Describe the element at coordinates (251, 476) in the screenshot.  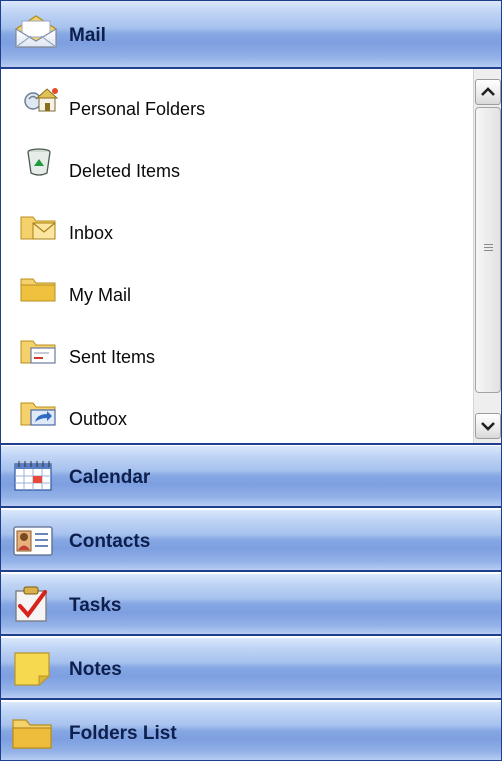
I see `calendar-button: Calendar` at that location.